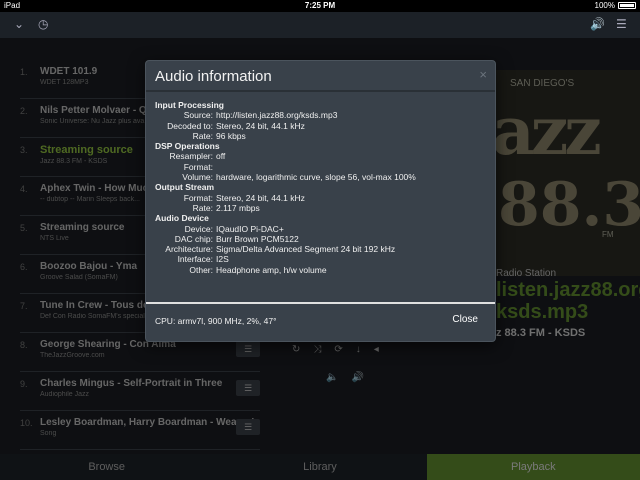  Describe the element at coordinates (213, 76) in the screenshot. I see `dialog-title: Audio information` at that location.